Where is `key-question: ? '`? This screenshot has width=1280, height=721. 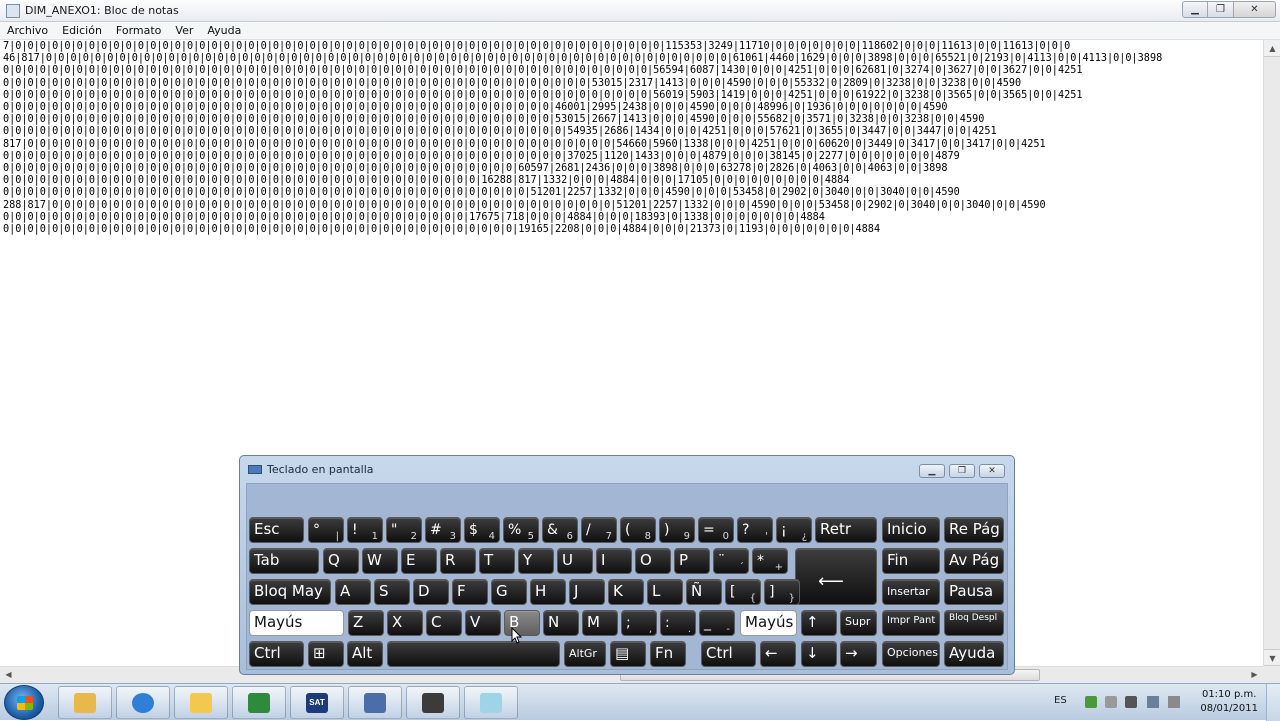 key-question: ? ' is located at coordinates (755, 530).